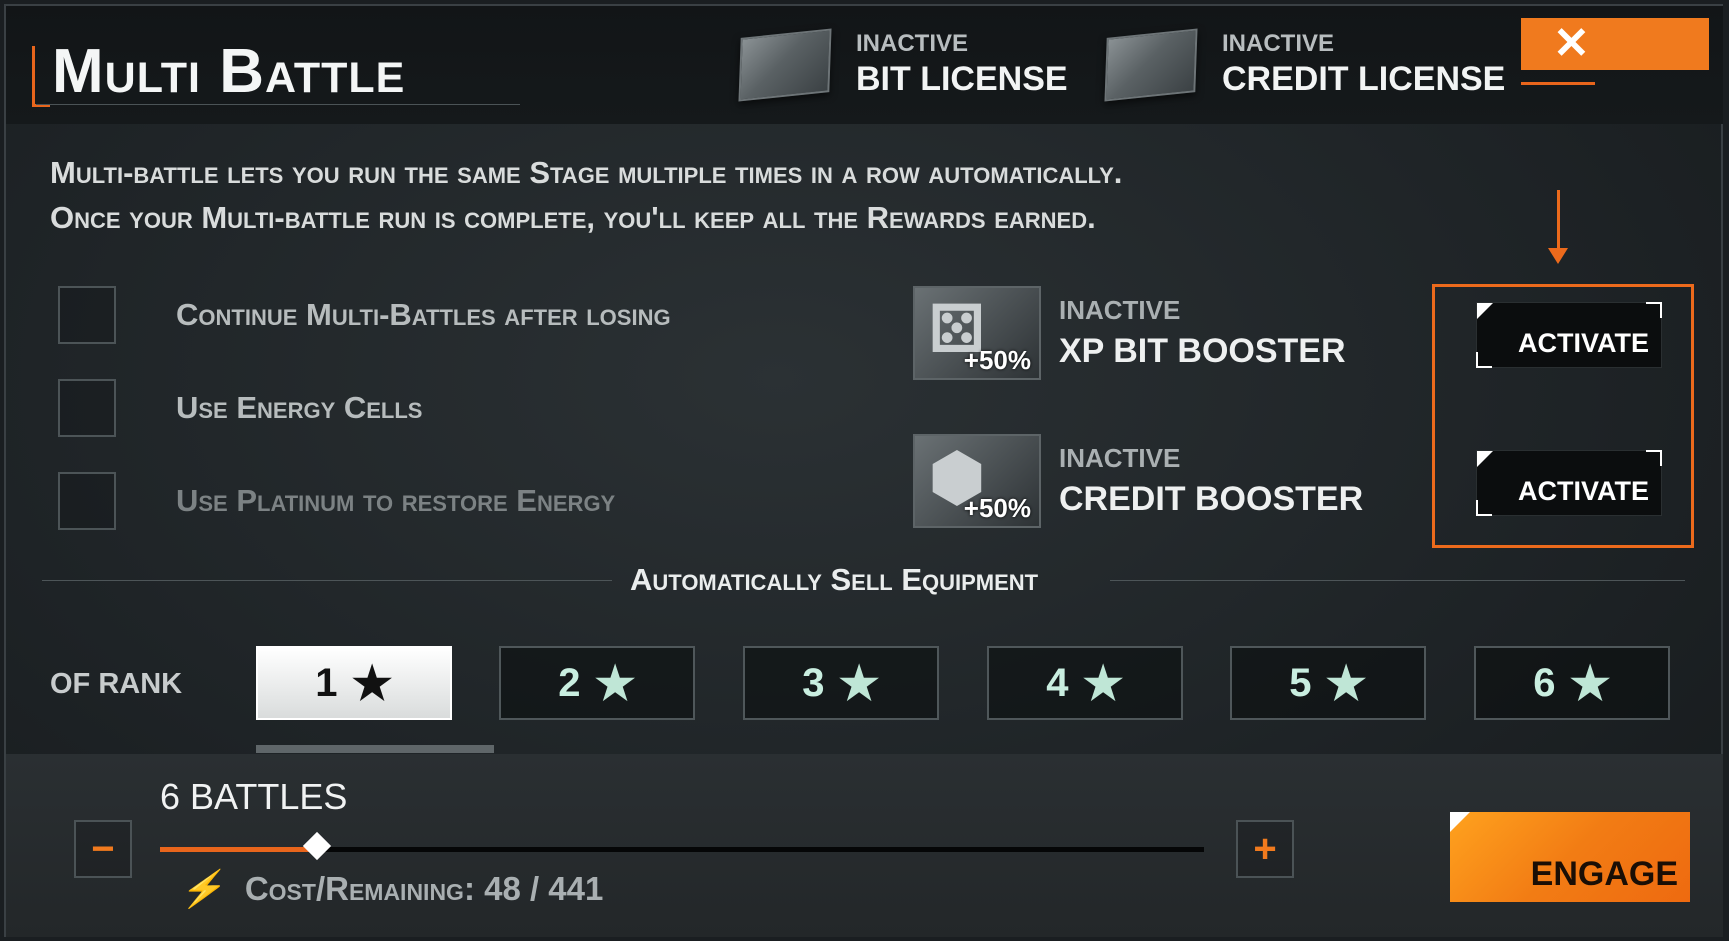 This screenshot has width=1729, height=941. Describe the element at coordinates (569, 682) in the screenshot. I see `rank-number: 2` at that location.